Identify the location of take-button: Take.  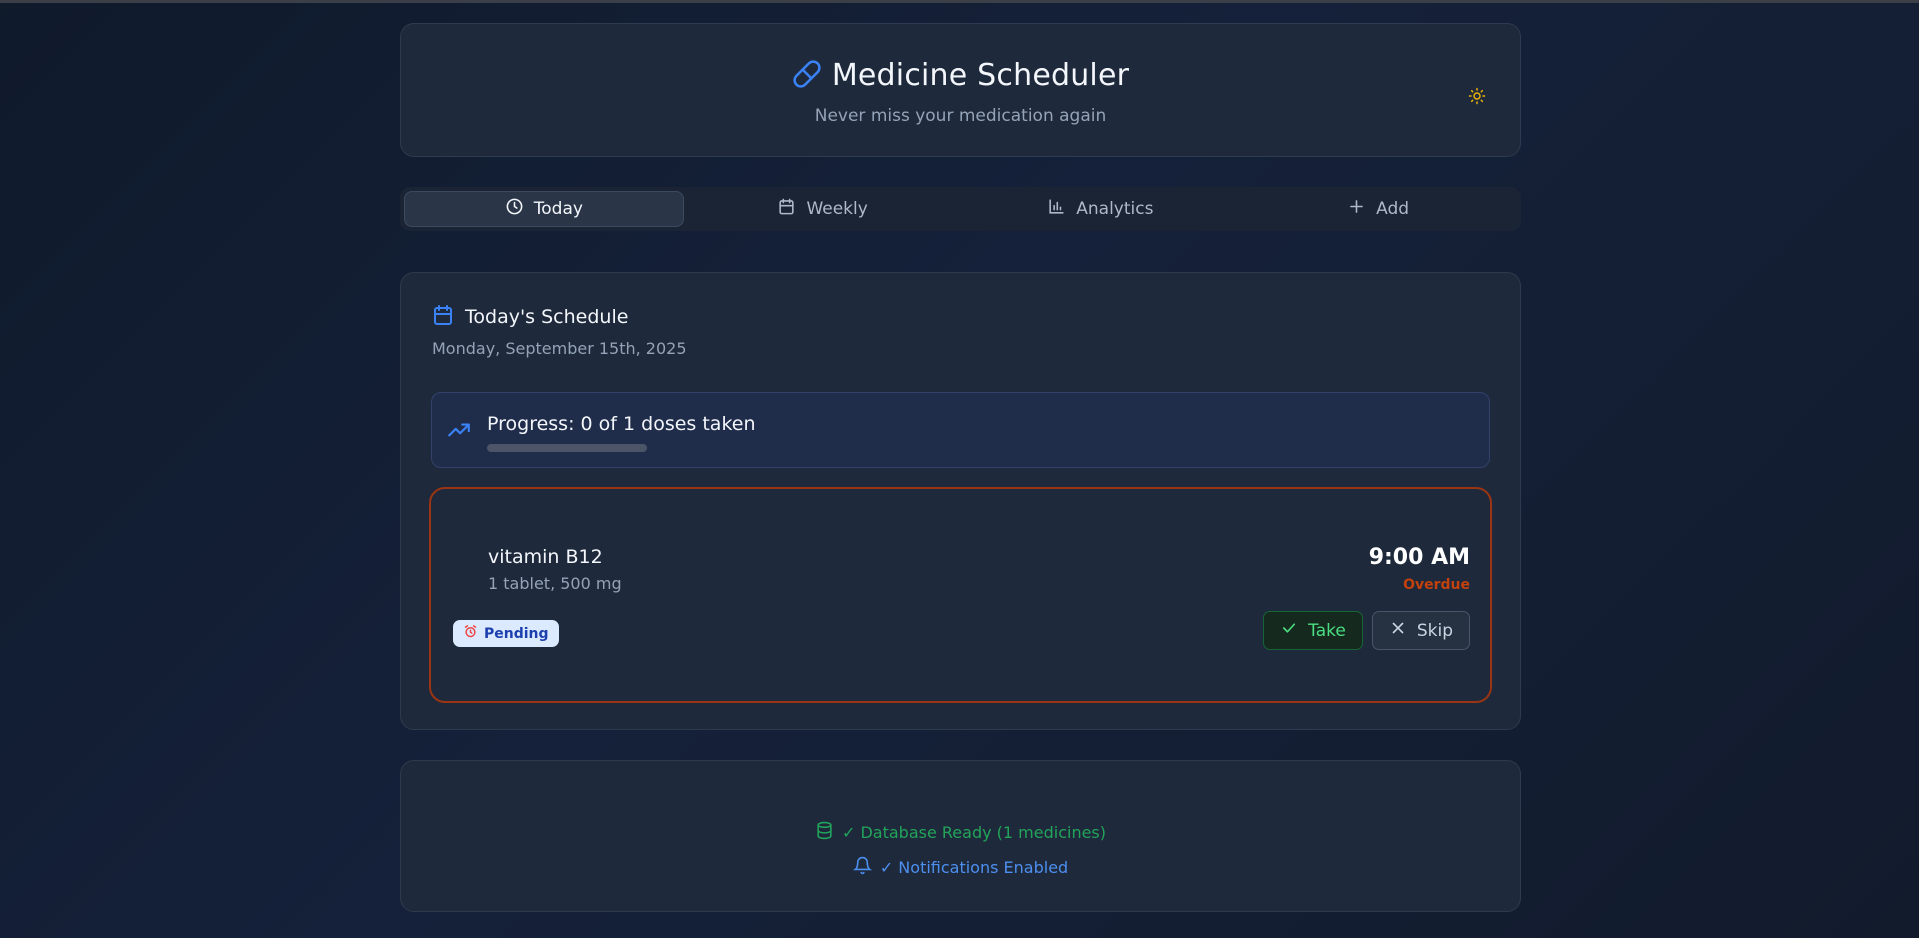
(1313, 630).